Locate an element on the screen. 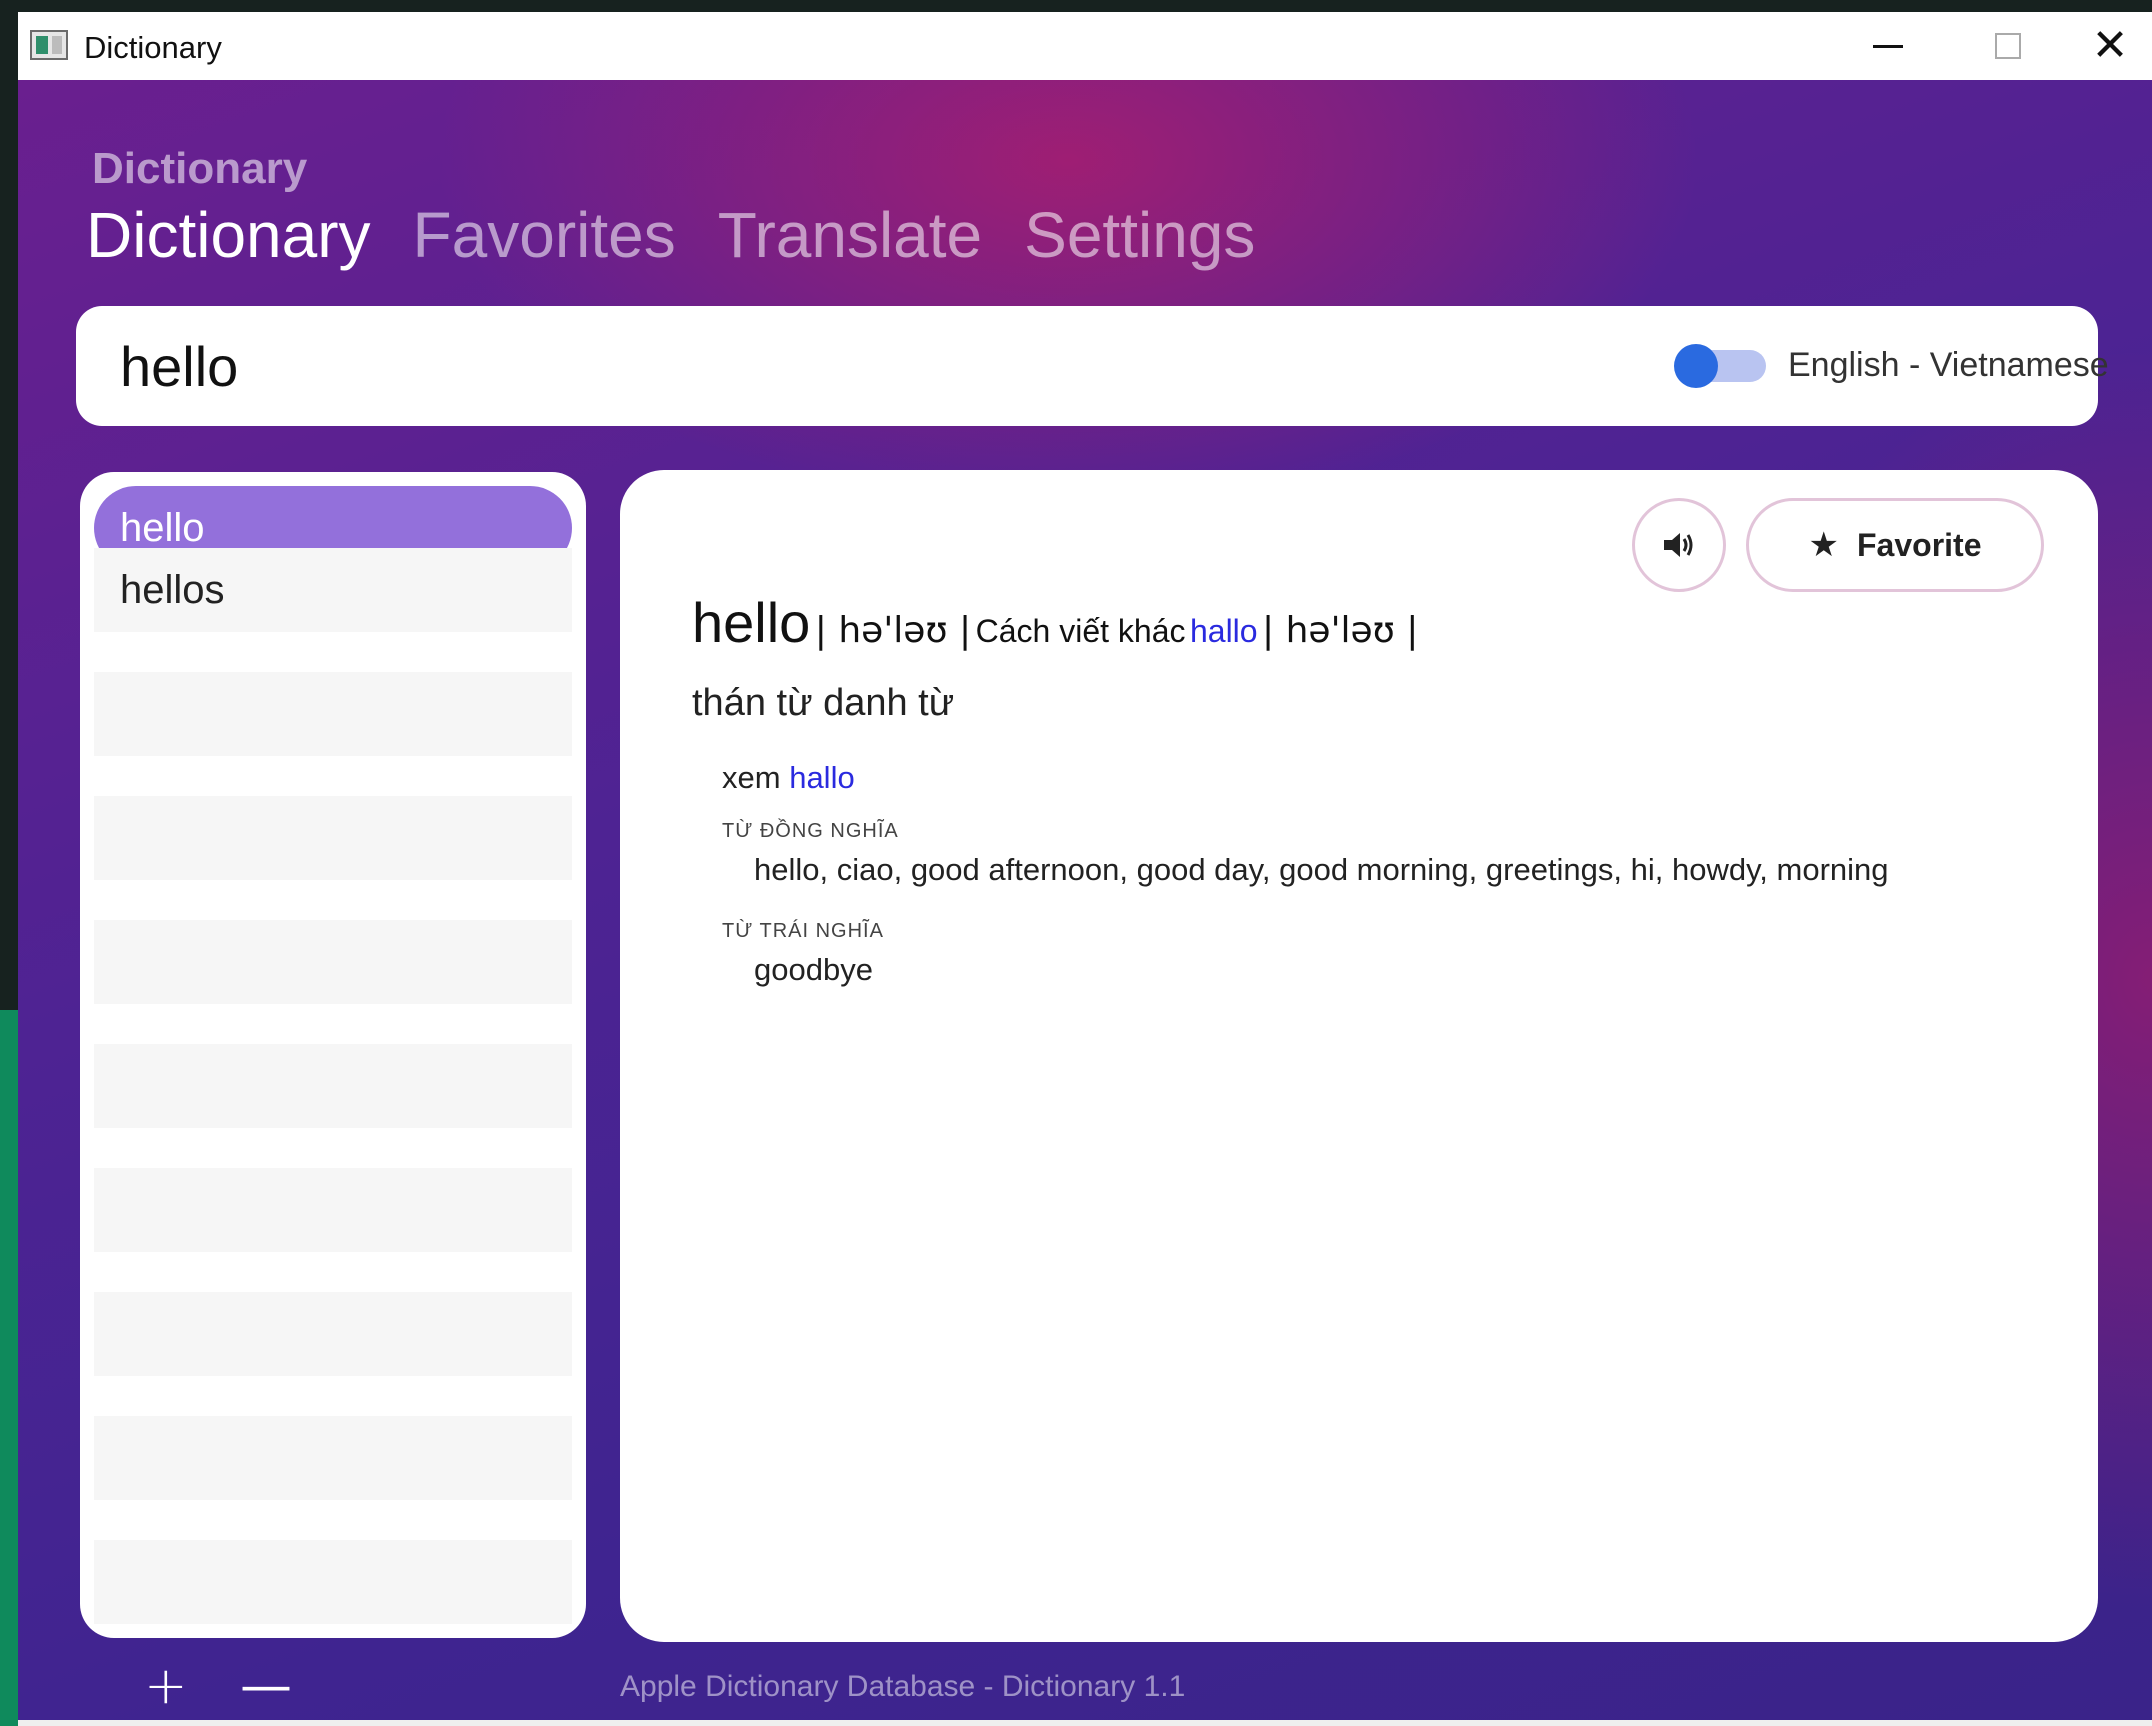  window-bottom-edge is located at coordinates (1085, 1723).